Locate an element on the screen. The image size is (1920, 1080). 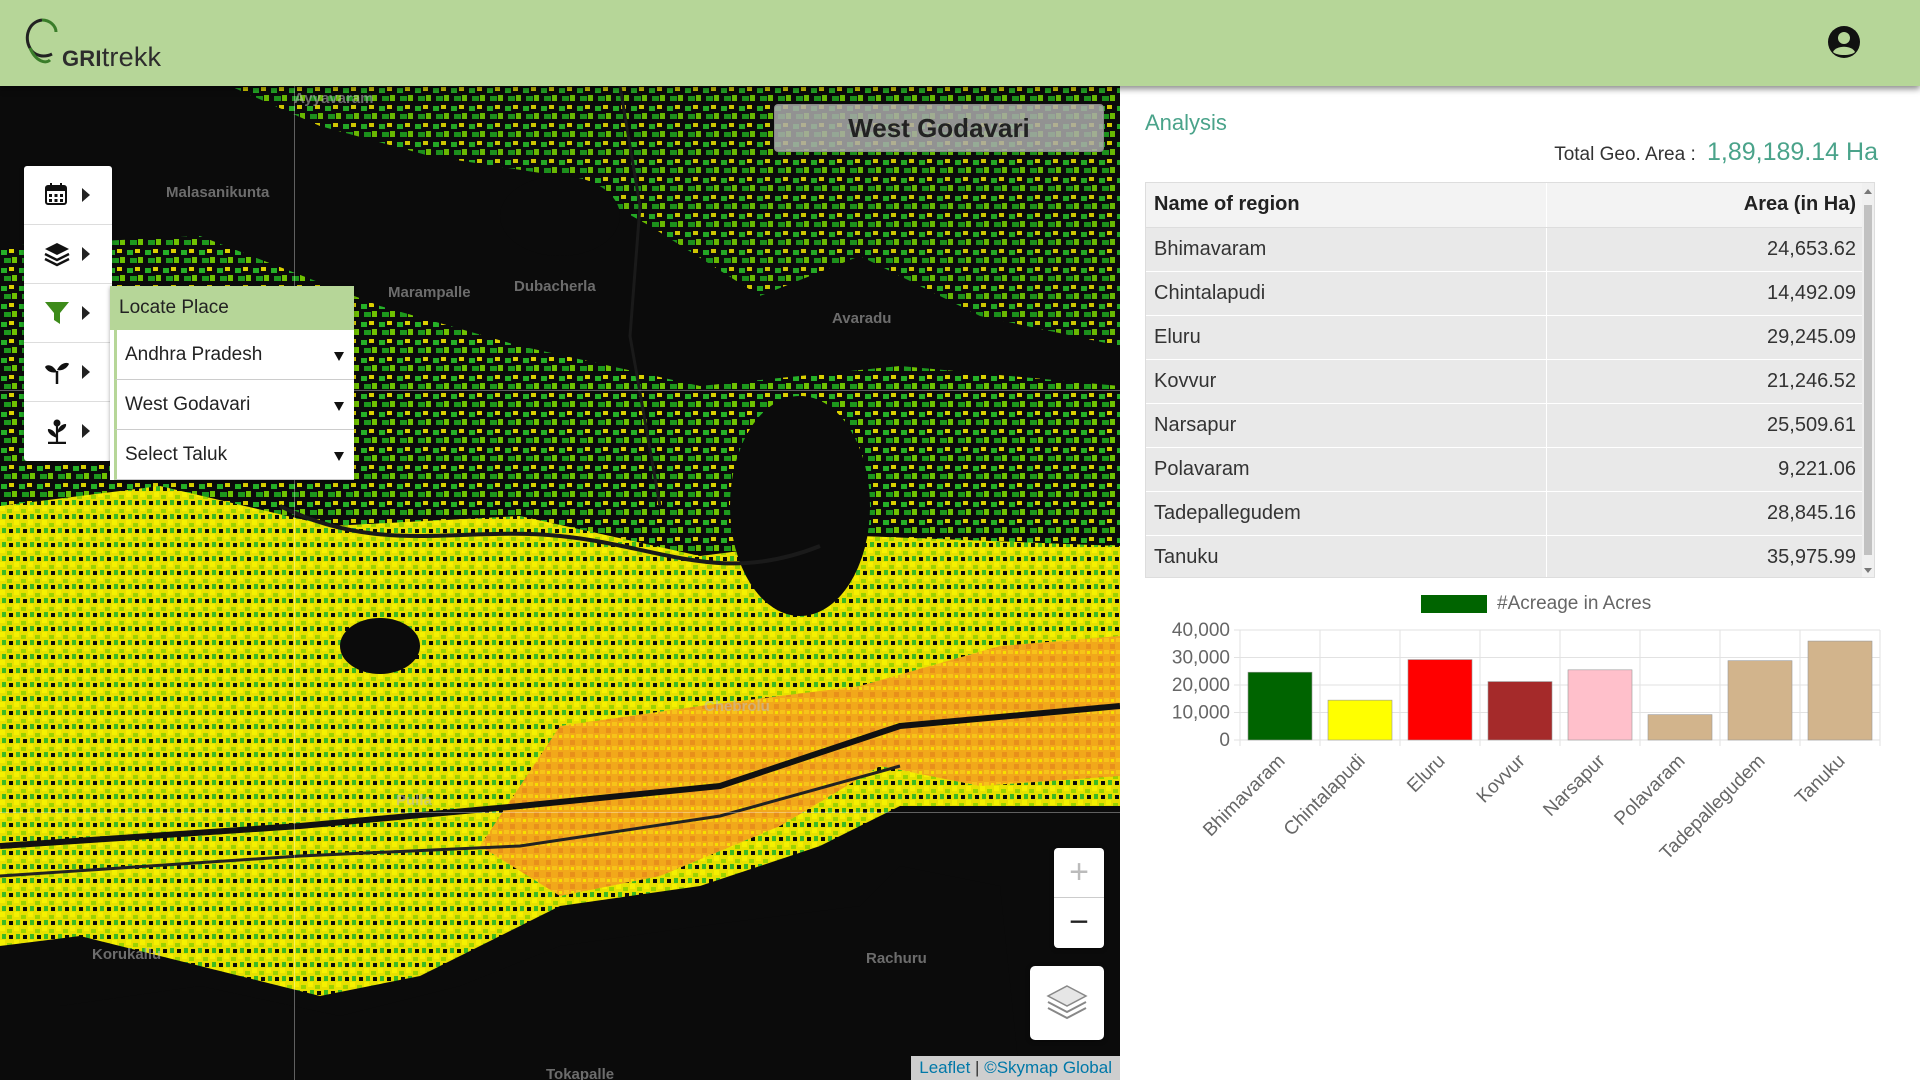
bar-eluru is located at coordinates (1440, 700).